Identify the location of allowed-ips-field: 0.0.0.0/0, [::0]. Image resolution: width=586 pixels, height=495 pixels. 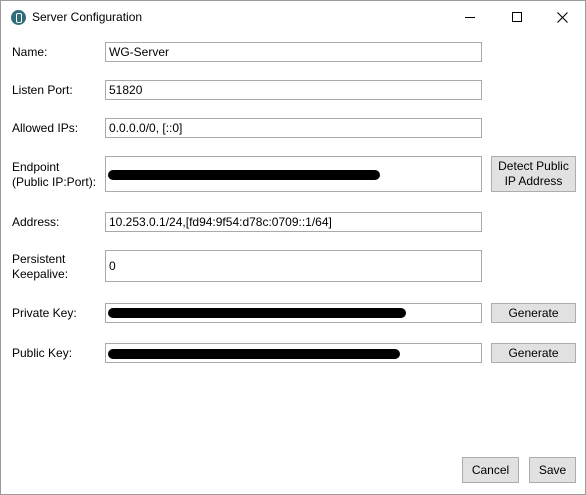
(293, 128).